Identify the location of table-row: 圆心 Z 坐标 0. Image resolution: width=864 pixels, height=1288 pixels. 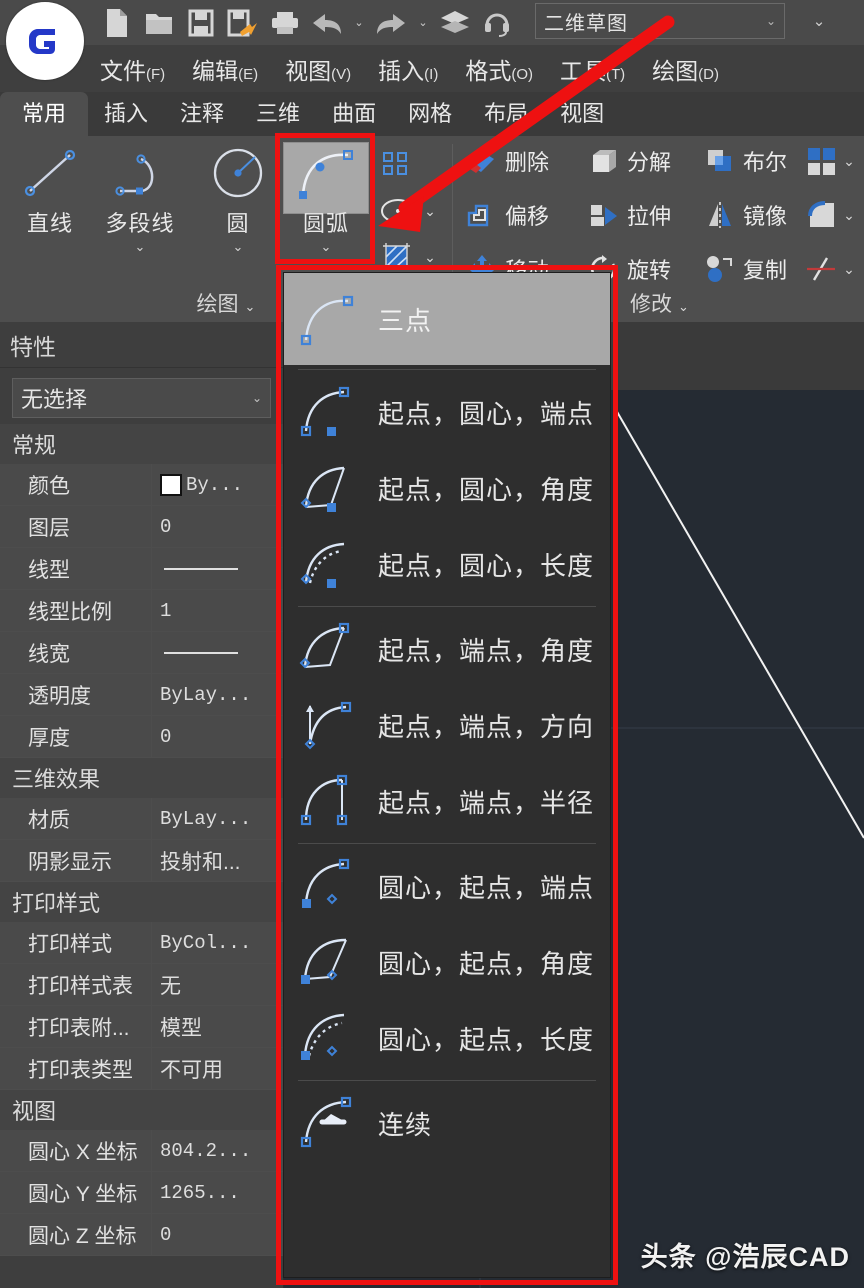
(141, 1235).